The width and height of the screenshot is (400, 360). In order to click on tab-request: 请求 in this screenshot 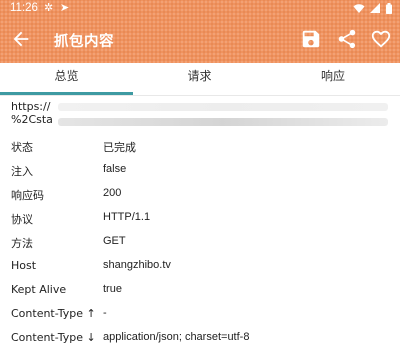, I will do `click(199, 79)`.